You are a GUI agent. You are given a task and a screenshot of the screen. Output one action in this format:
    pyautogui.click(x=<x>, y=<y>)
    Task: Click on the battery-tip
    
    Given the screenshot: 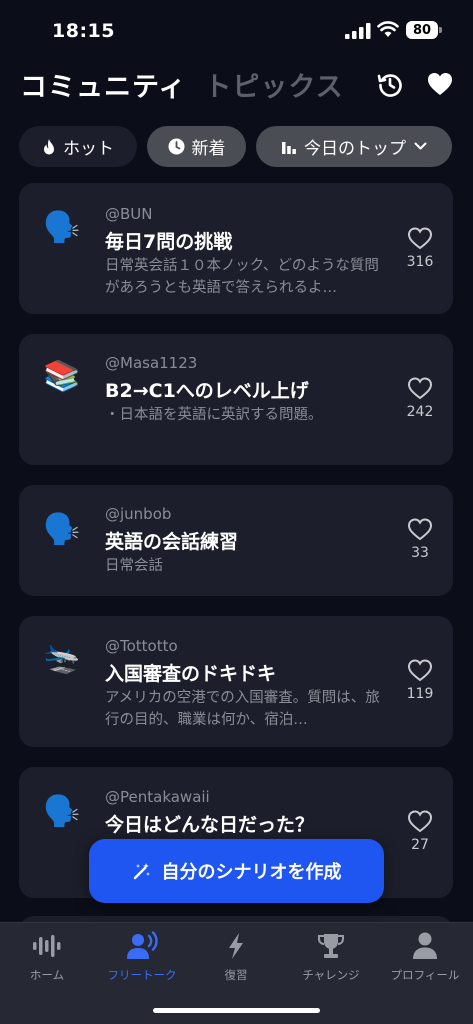 What is the action you would take?
    pyautogui.click(x=440, y=30)
    